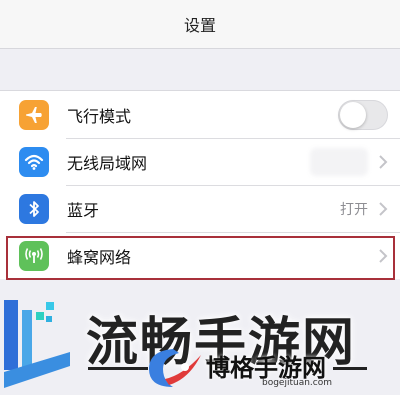 This screenshot has height=395, width=400. What do you see at coordinates (200, 161) in the screenshot?
I see `settings-row-wlan: 无线局域网` at bounding box center [200, 161].